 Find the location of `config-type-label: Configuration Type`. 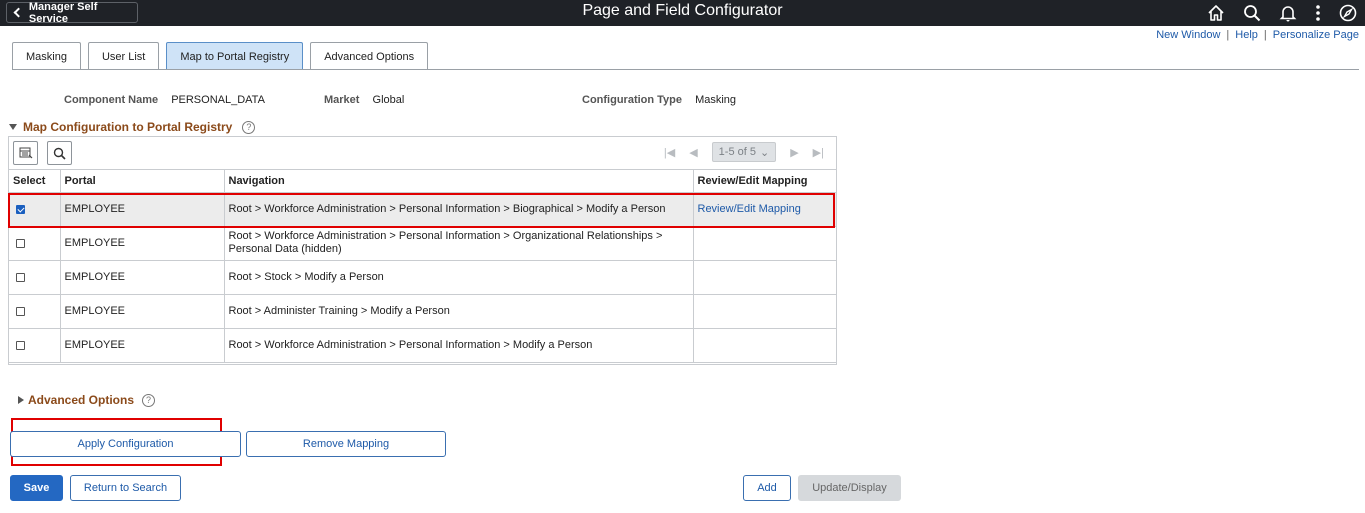

config-type-label: Configuration Type is located at coordinates (632, 100).